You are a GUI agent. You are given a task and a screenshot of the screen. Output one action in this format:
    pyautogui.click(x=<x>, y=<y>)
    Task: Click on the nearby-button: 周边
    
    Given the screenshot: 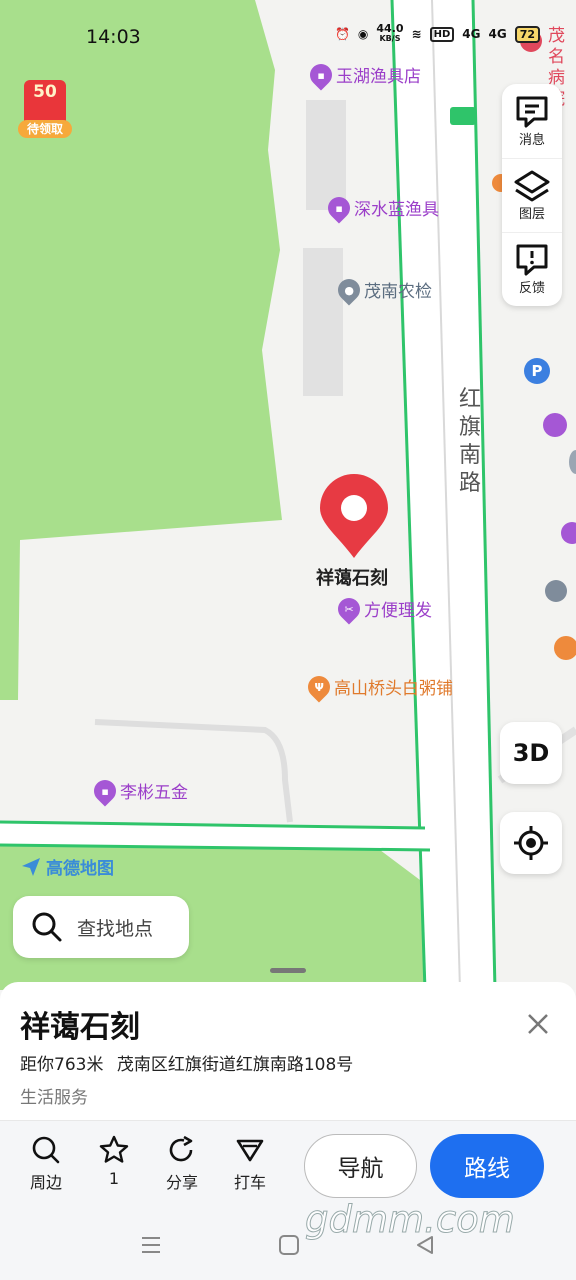 What is the action you would take?
    pyautogui.click(x=46, y=1164)
    